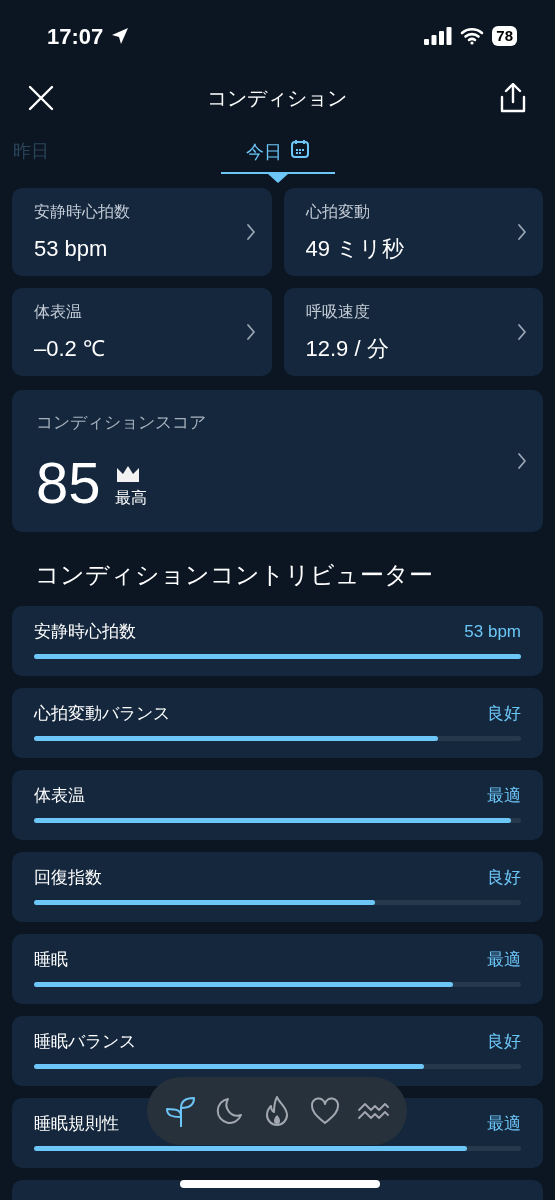 This screenshot has height=1200, width=555. What do you see at coordinates (277, 641) in the screenshot?
I see `contributor-card: 安静時心拍数 53 bpm` at bounding box center [277, 641].